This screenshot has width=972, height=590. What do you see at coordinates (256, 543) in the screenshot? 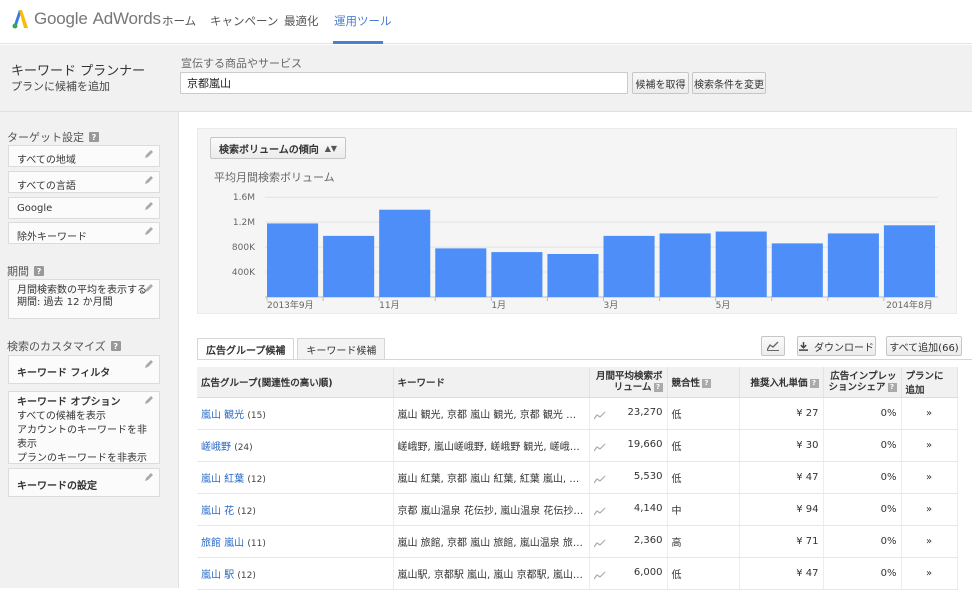
I see `ad-group-keyword-count: (11)` at bounding box center [256, 543].